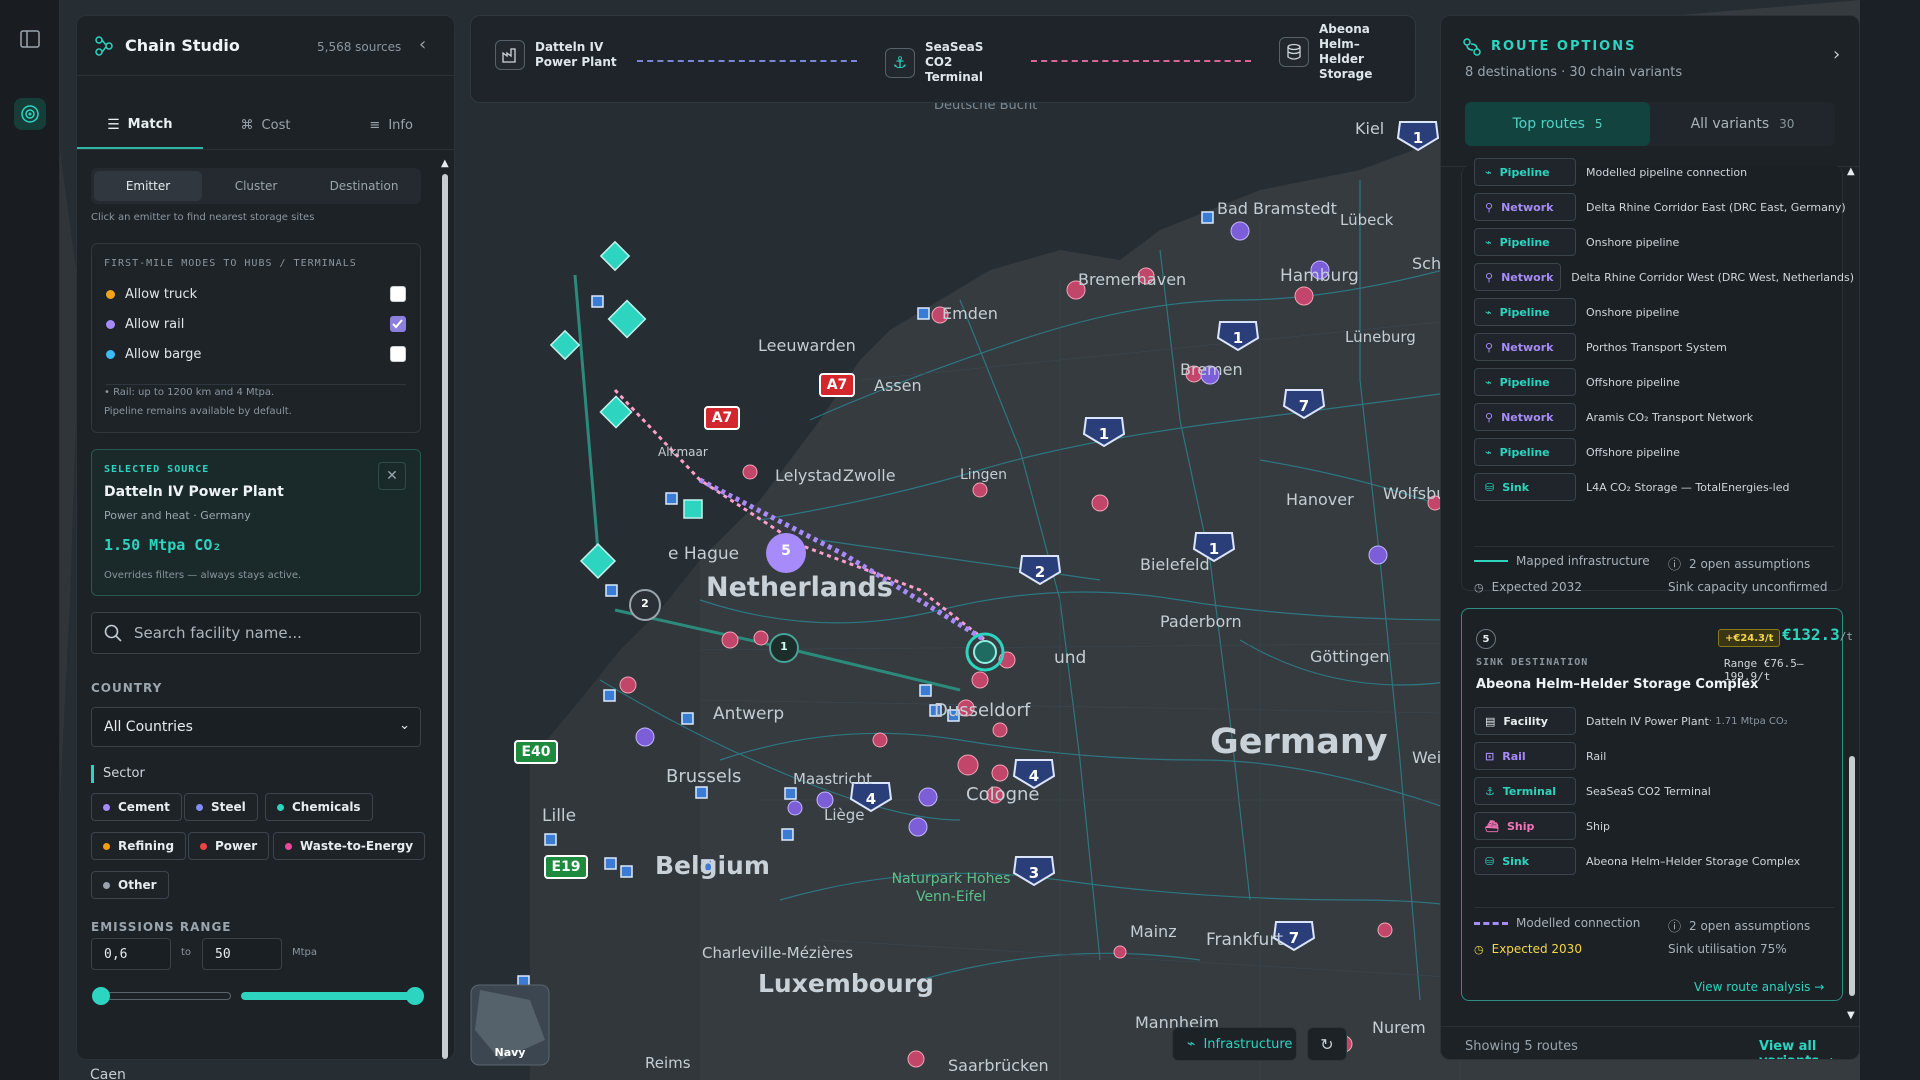 This screenshot has height=1080, width=1920. I want to click on route-tabs: Top routes 5 All variants 30, so click(1650, 124).